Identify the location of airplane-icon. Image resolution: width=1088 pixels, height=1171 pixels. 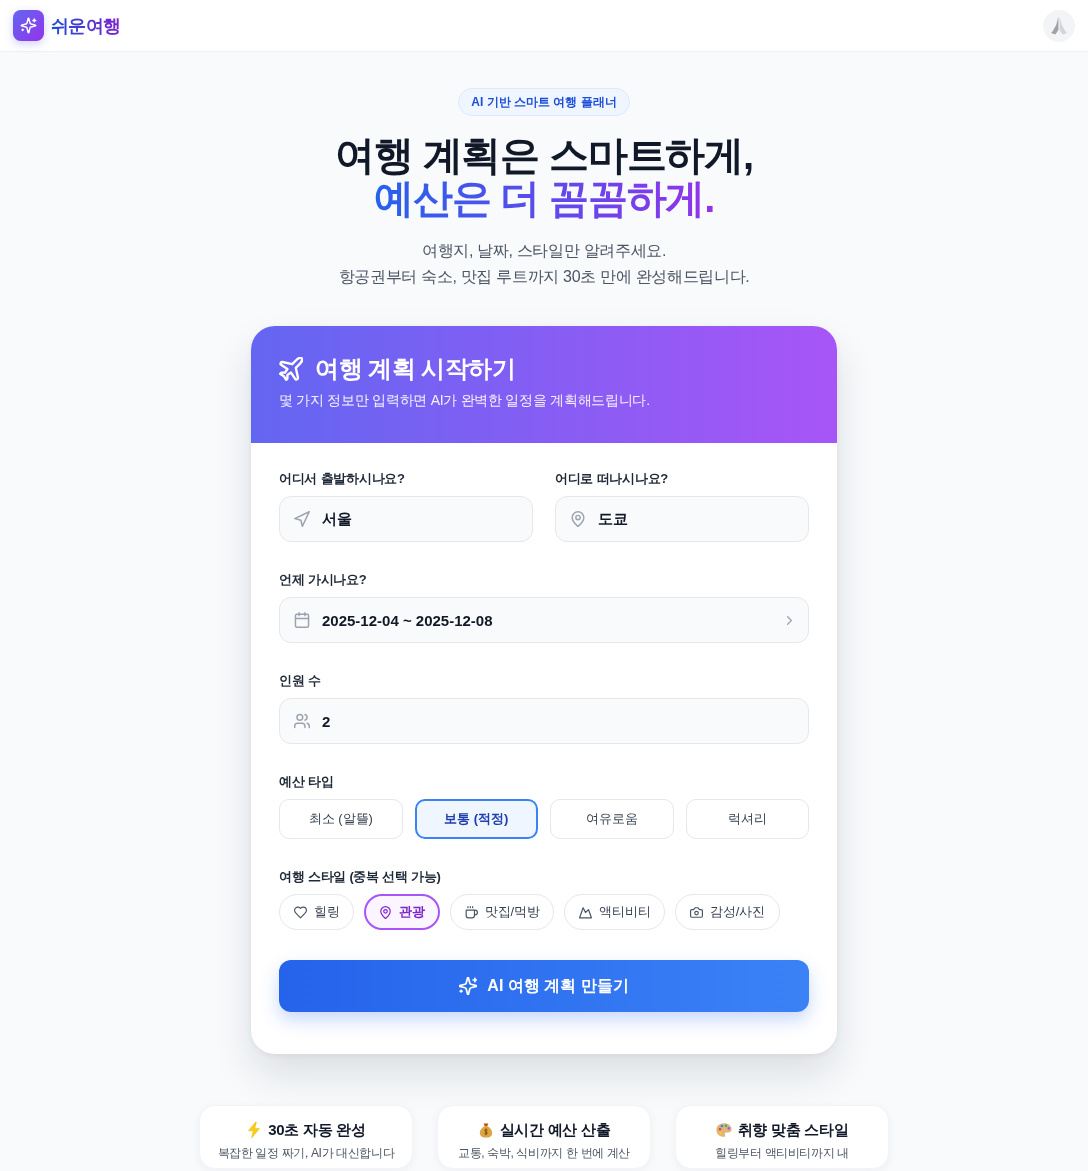
(291, 369).